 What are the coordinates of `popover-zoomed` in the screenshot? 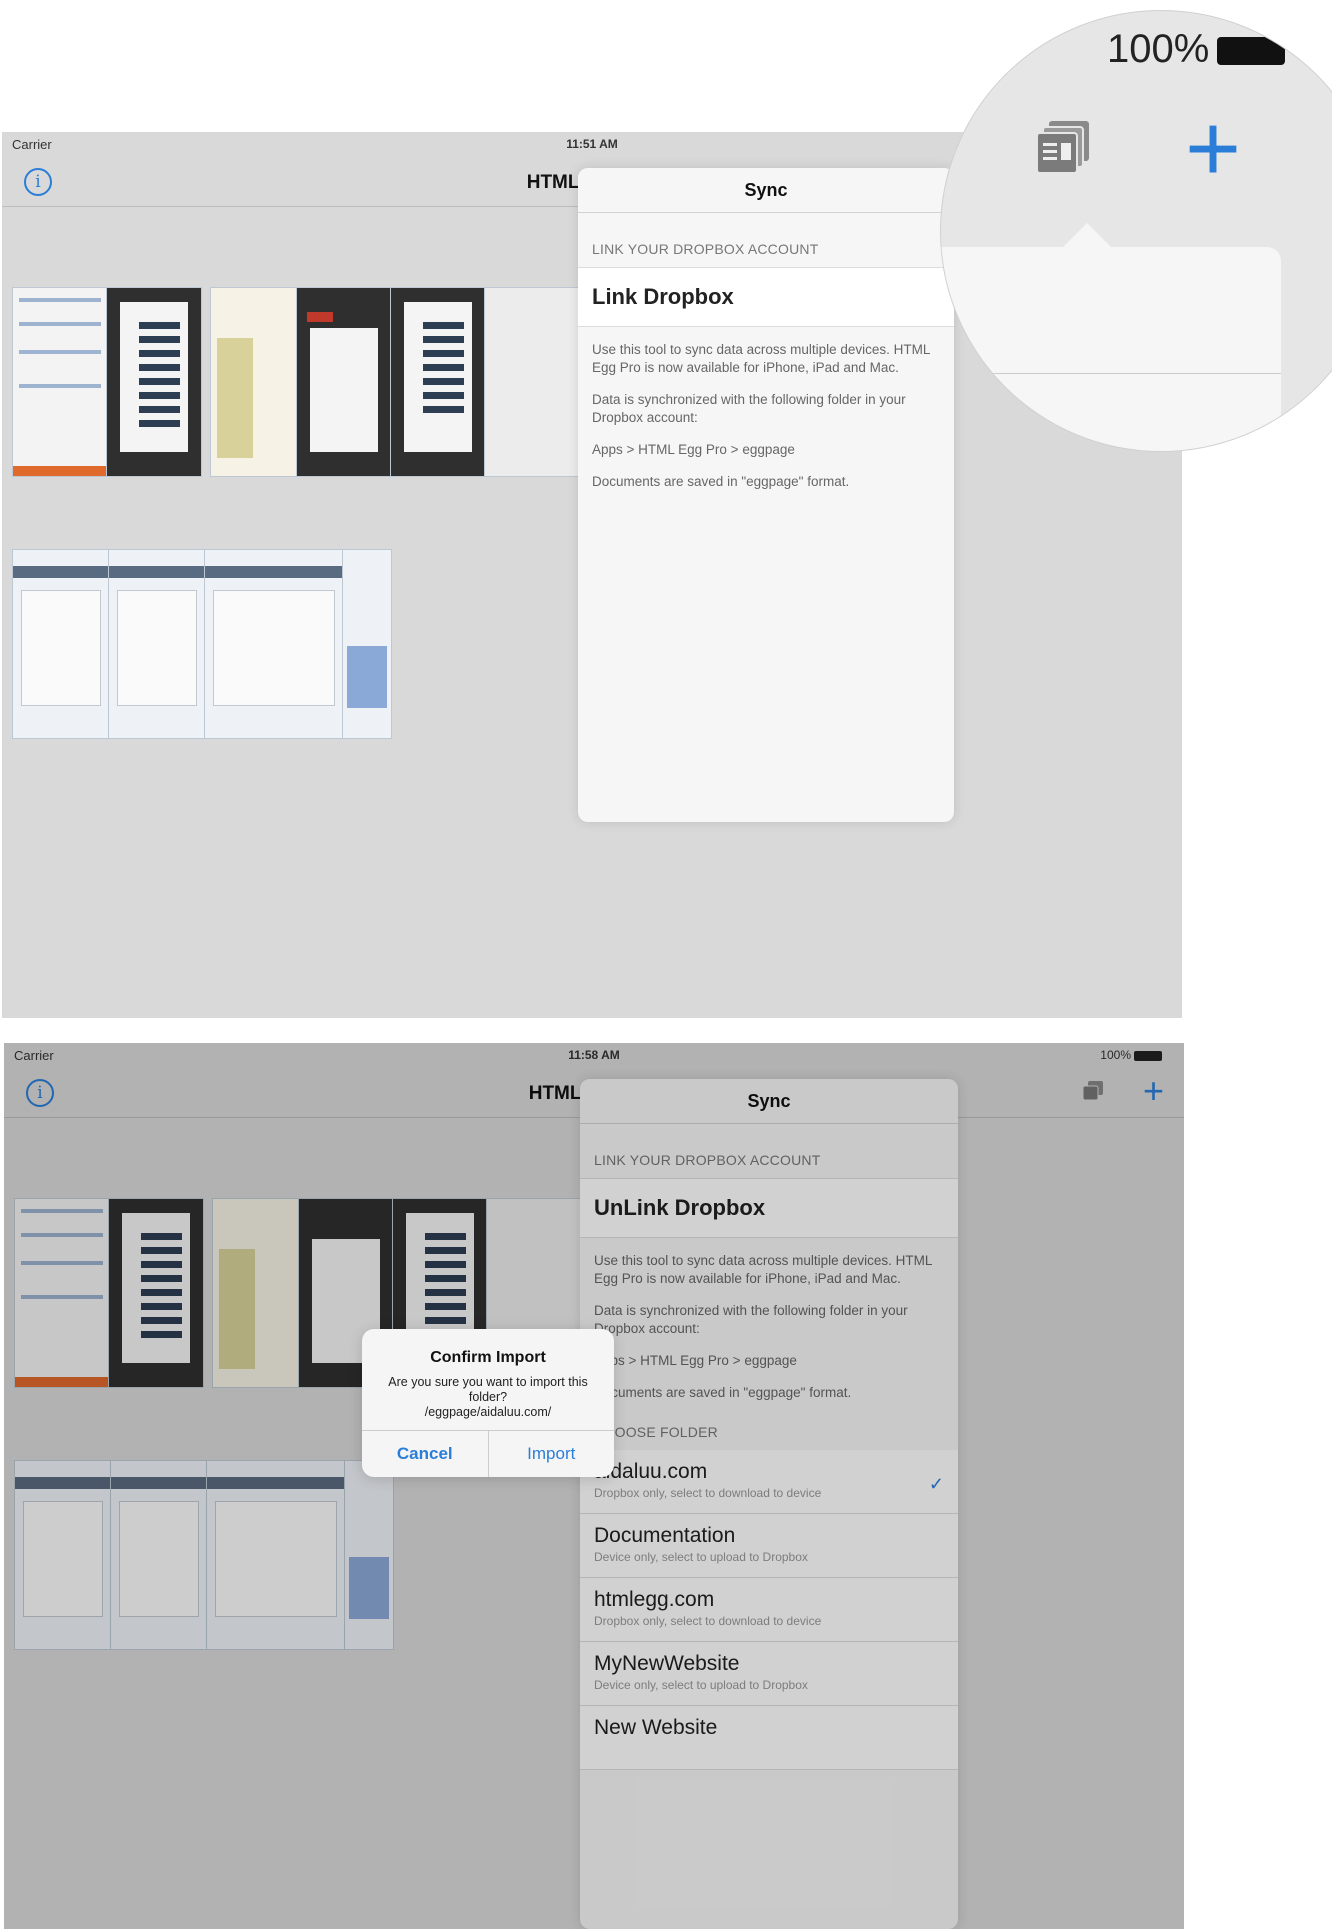 It's located at (1111, 349).